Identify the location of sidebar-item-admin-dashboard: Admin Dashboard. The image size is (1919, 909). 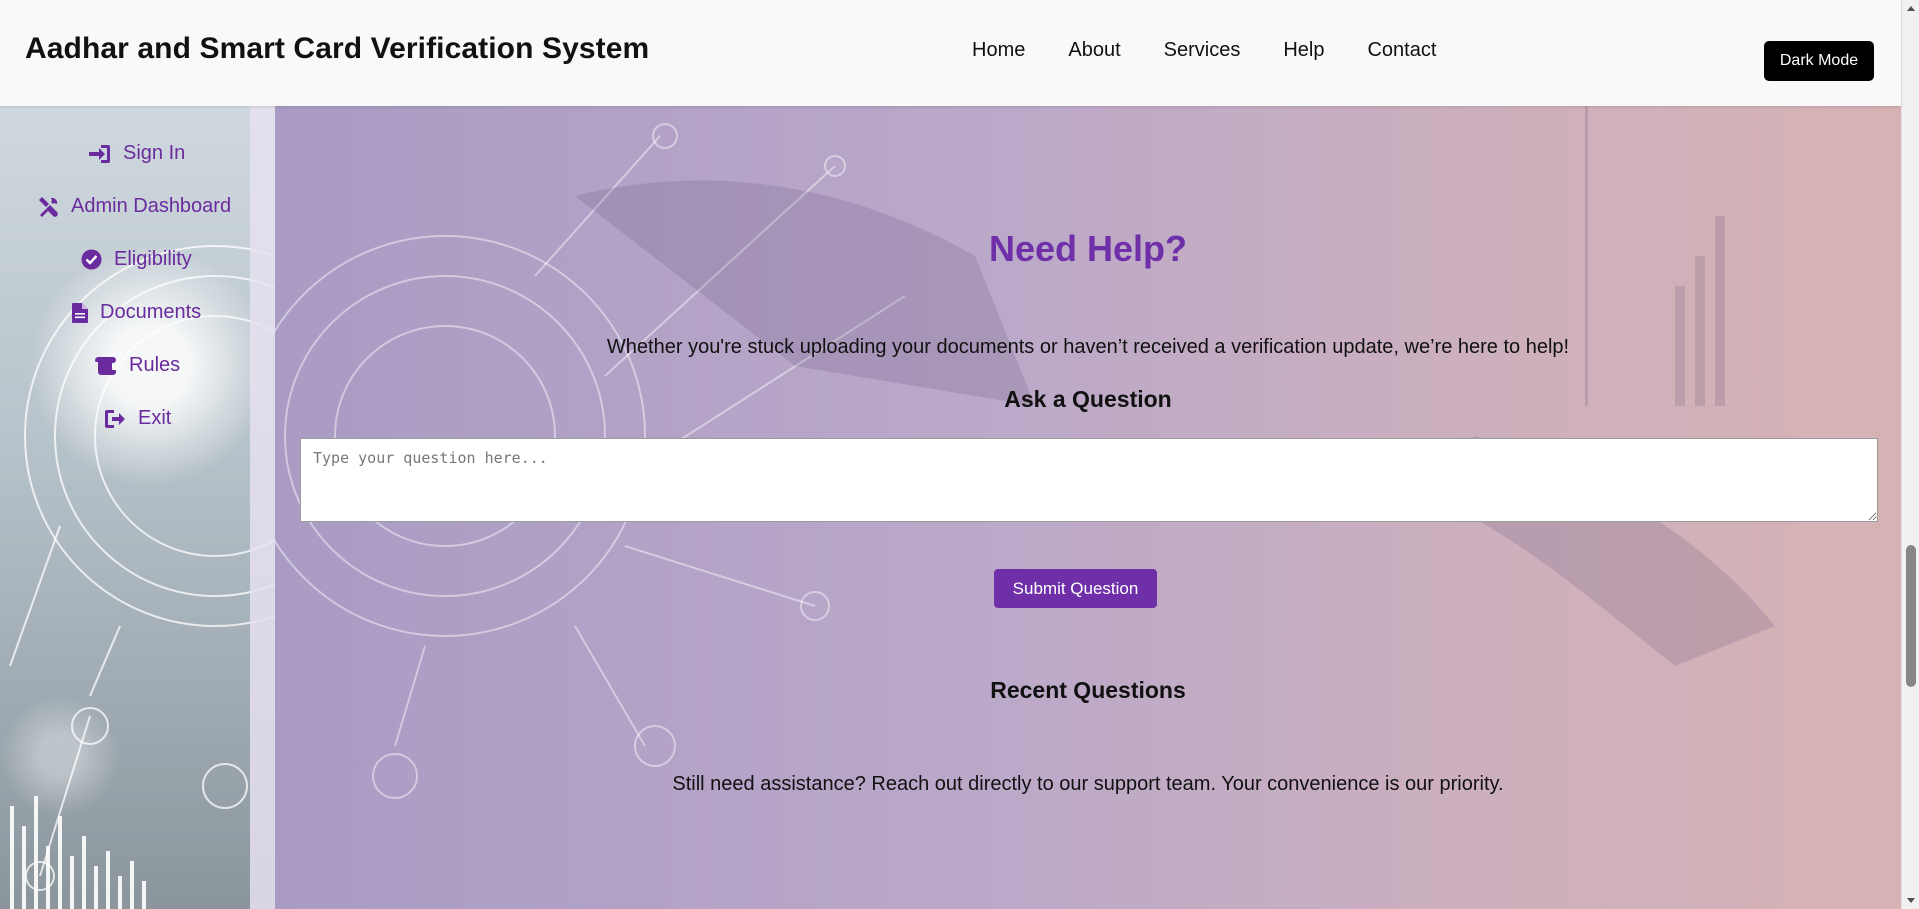
(134, 206).